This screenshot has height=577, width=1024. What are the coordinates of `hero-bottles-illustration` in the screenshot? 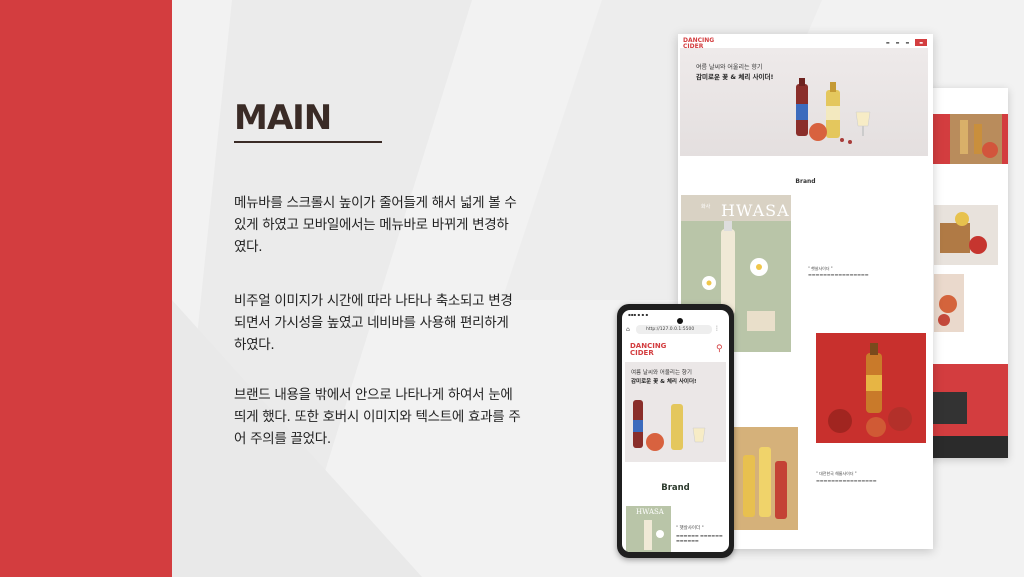 It's located at (833, 111).